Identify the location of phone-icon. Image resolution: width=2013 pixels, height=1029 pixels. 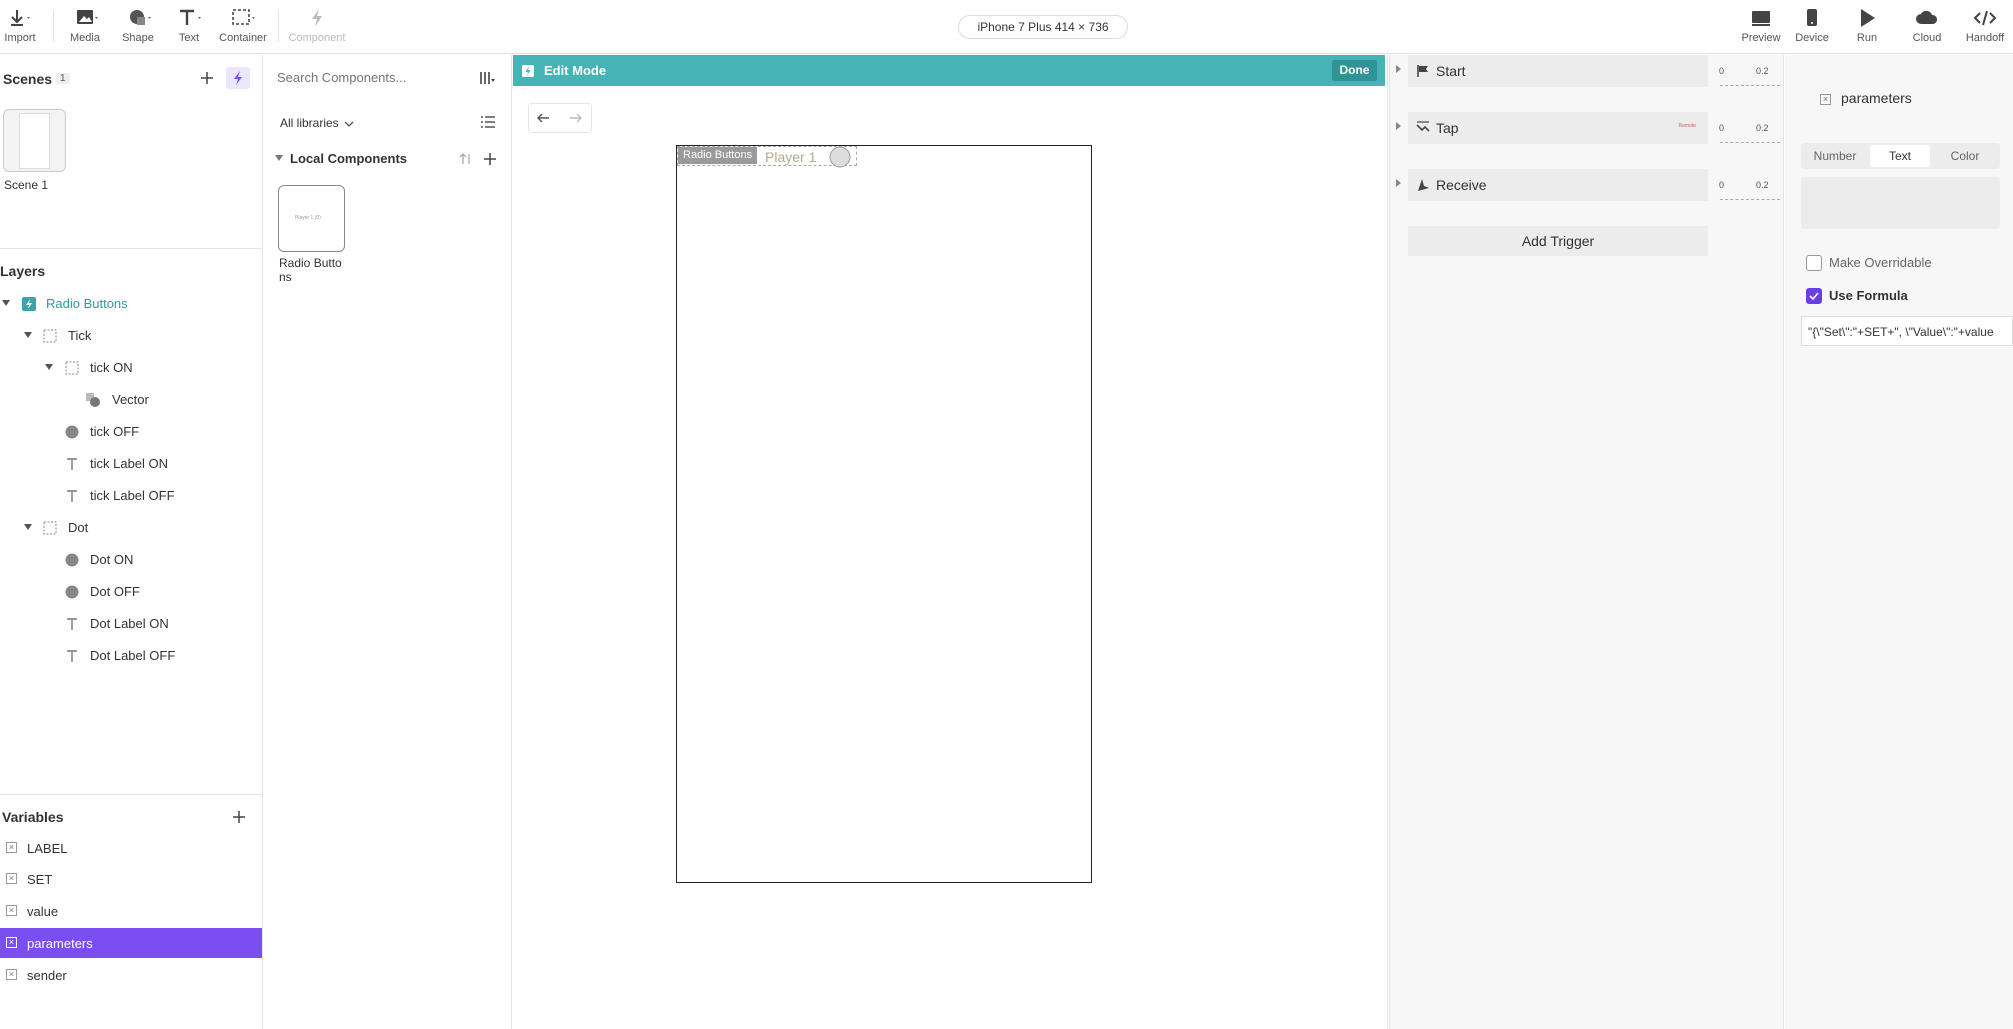
(1812, 18).